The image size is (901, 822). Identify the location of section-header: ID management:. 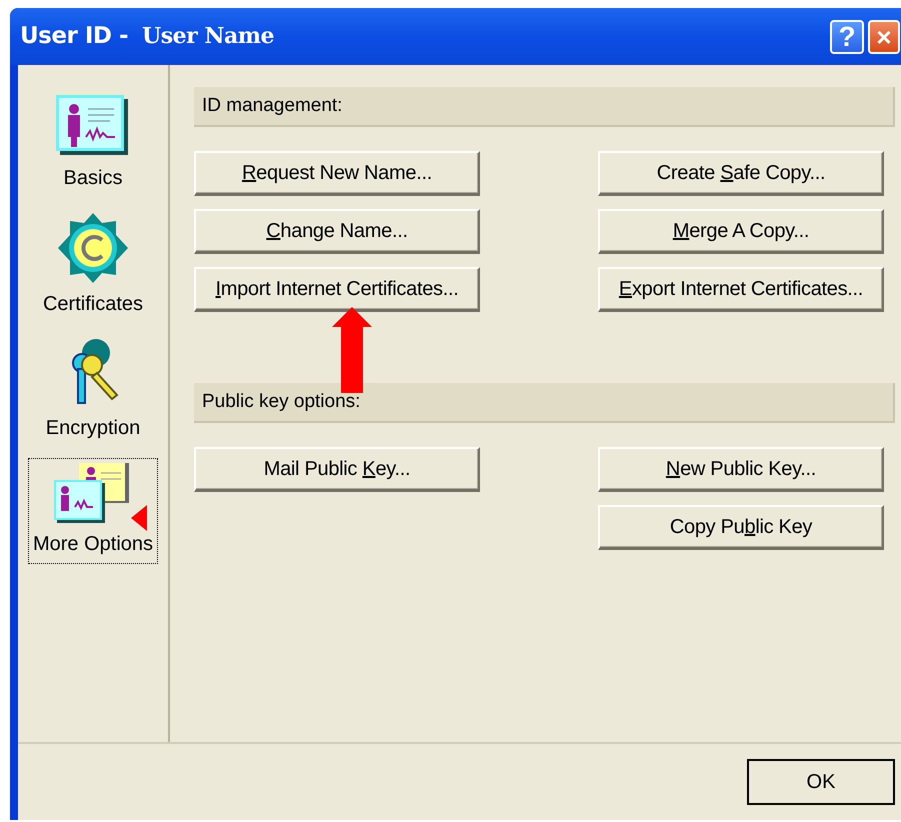
(544, 107).